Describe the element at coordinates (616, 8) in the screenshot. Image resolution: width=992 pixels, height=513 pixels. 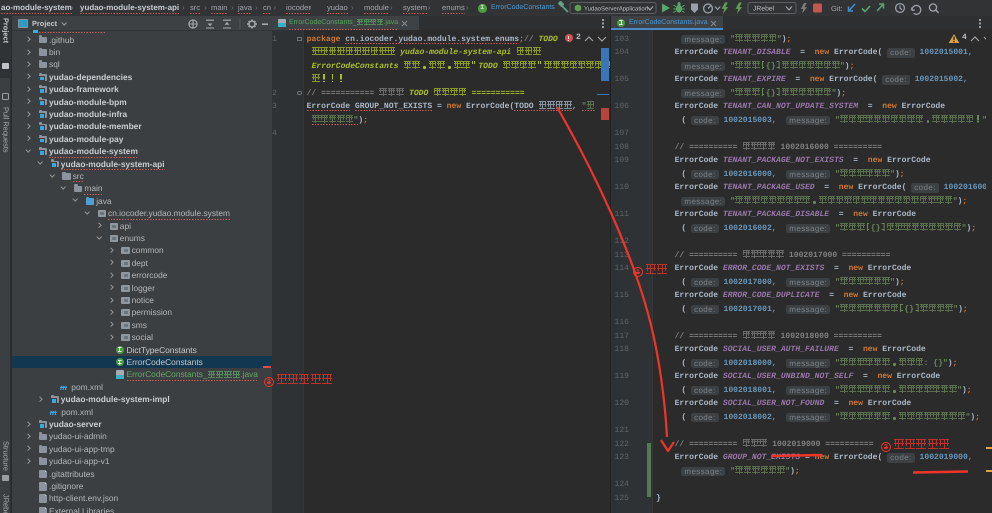
I see `svg-text: YudaoServerApplication` at that location.